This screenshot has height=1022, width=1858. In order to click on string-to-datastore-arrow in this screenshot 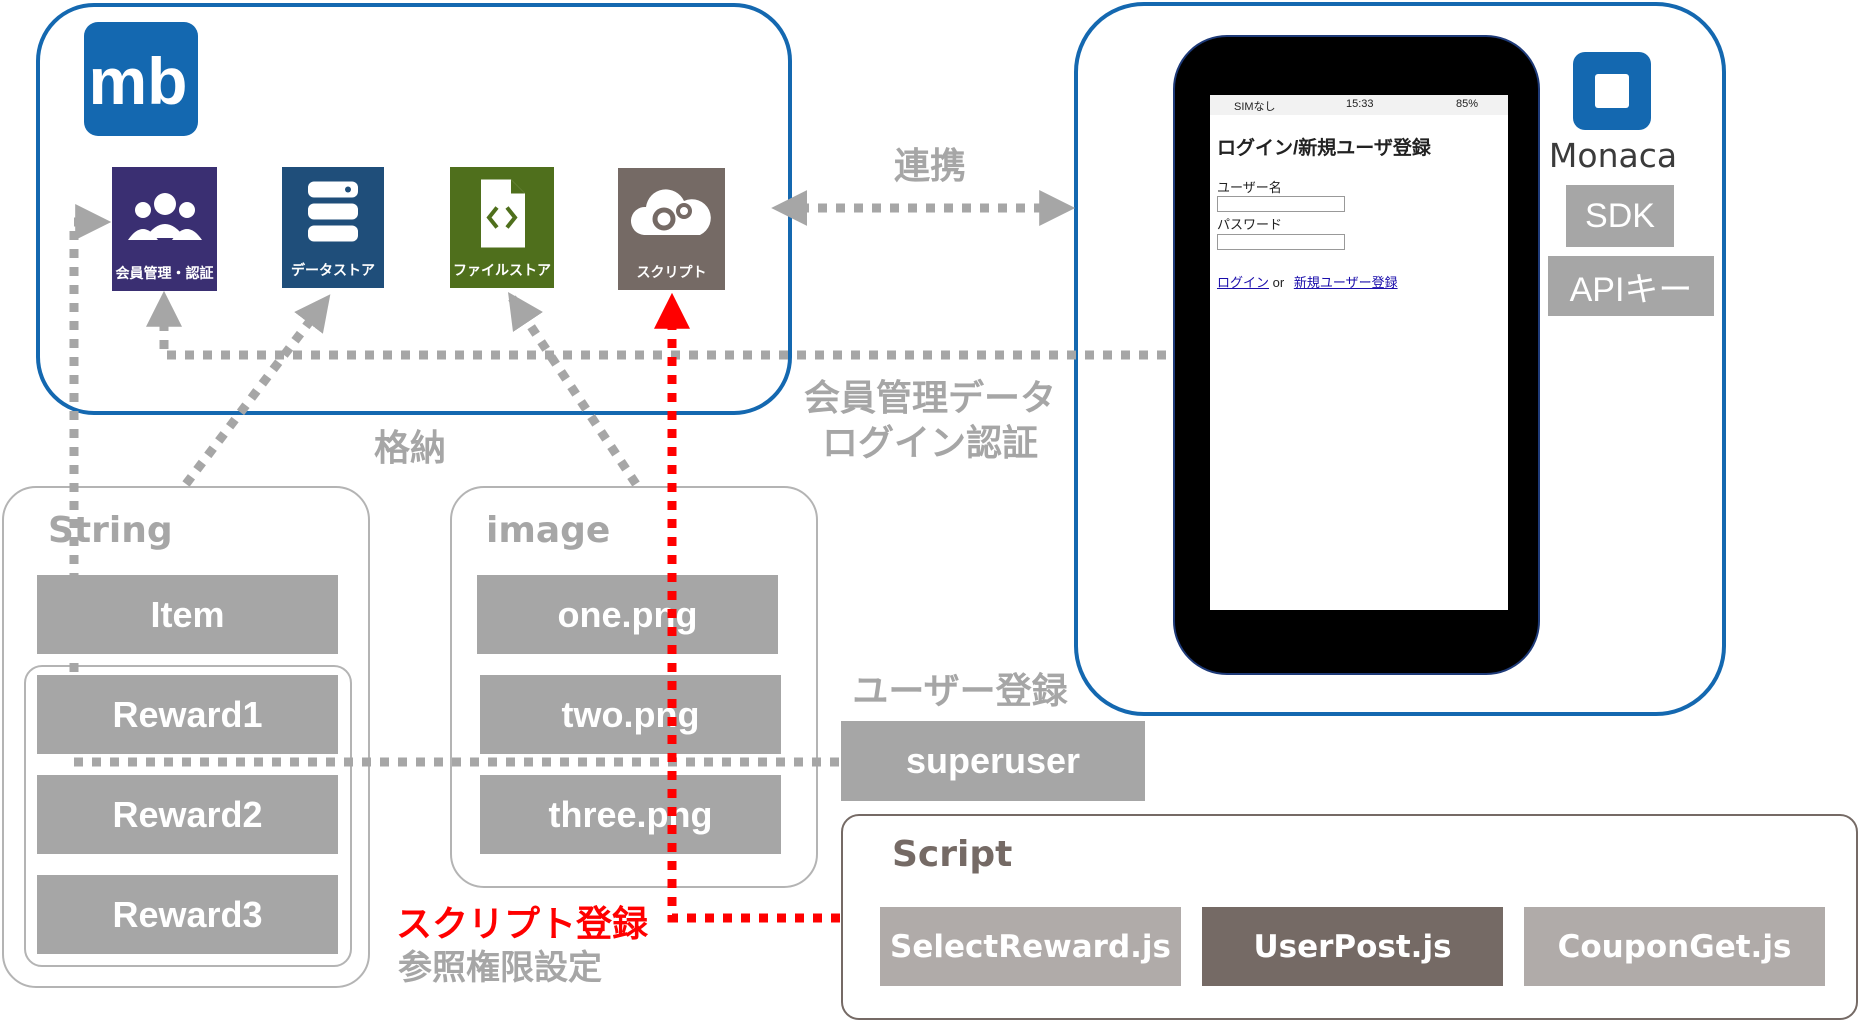, I will do `click(256, 390)`.